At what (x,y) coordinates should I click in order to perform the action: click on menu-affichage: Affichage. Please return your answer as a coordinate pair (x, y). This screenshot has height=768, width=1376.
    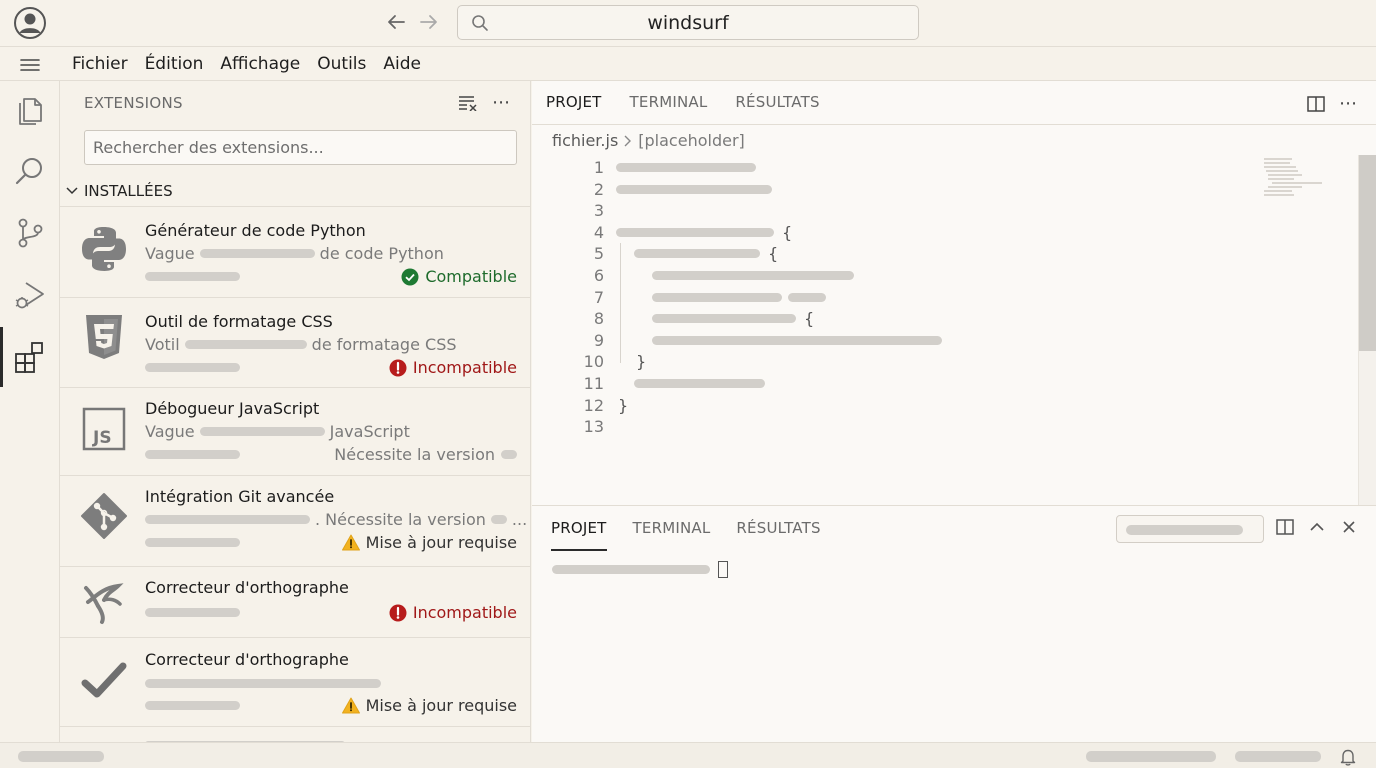
    Looking at the image, I should click on (260, 64).